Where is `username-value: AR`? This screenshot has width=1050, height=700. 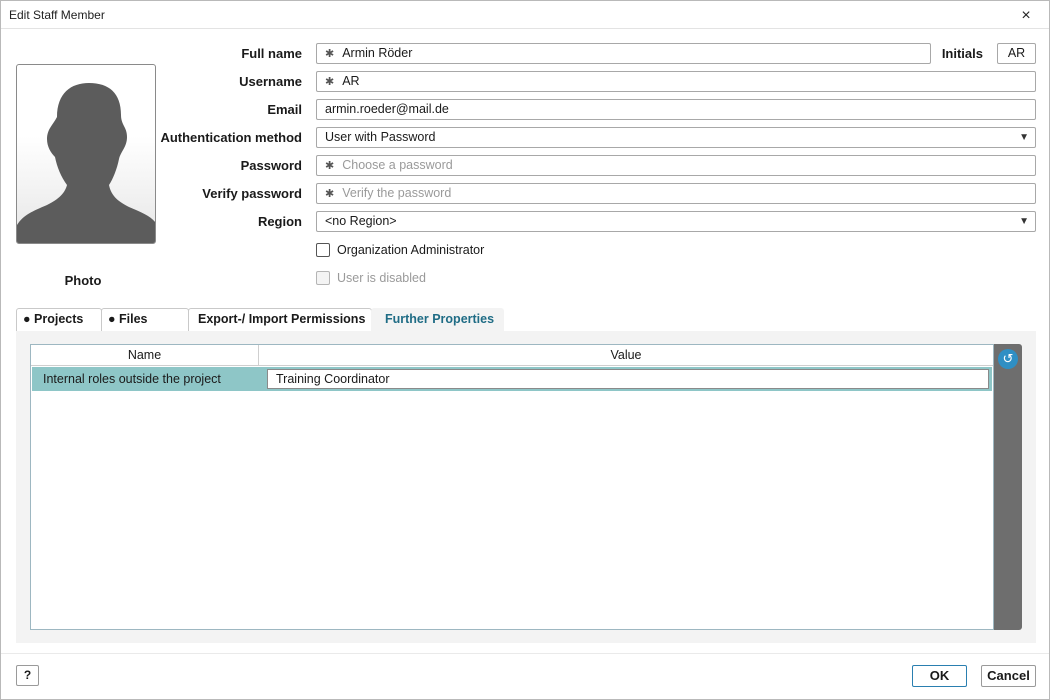 username-value: AR is located at coordinates (351, 81).